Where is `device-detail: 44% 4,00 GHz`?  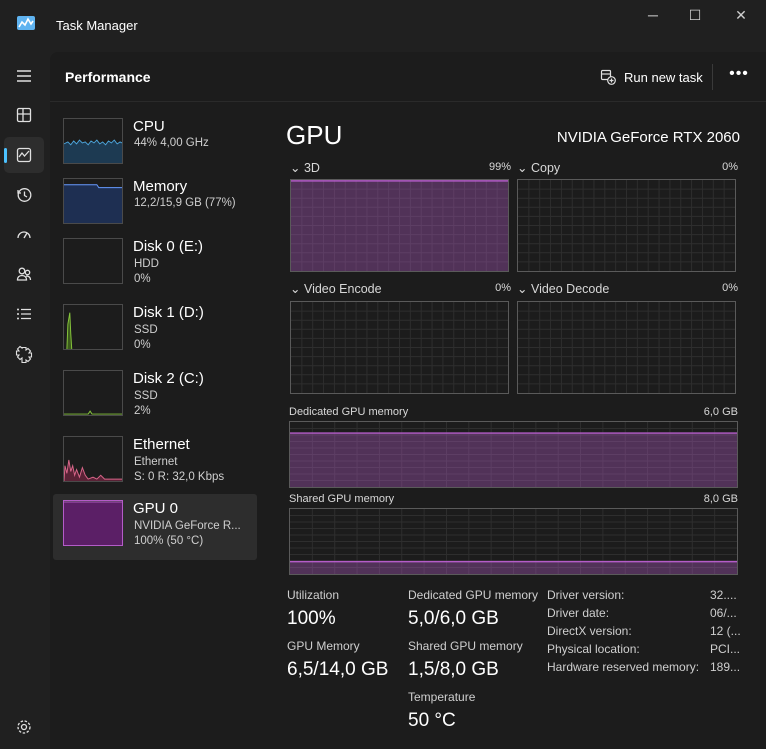 device-detail: 44% 4,00 GHz is located at coordinates (171, 143).